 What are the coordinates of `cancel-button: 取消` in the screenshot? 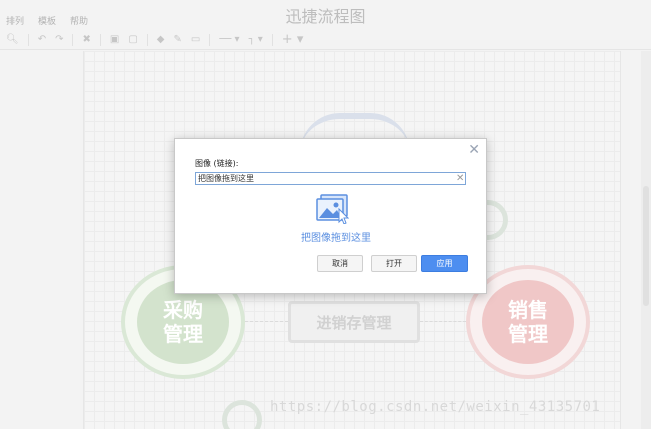 It's located at (340, 263).